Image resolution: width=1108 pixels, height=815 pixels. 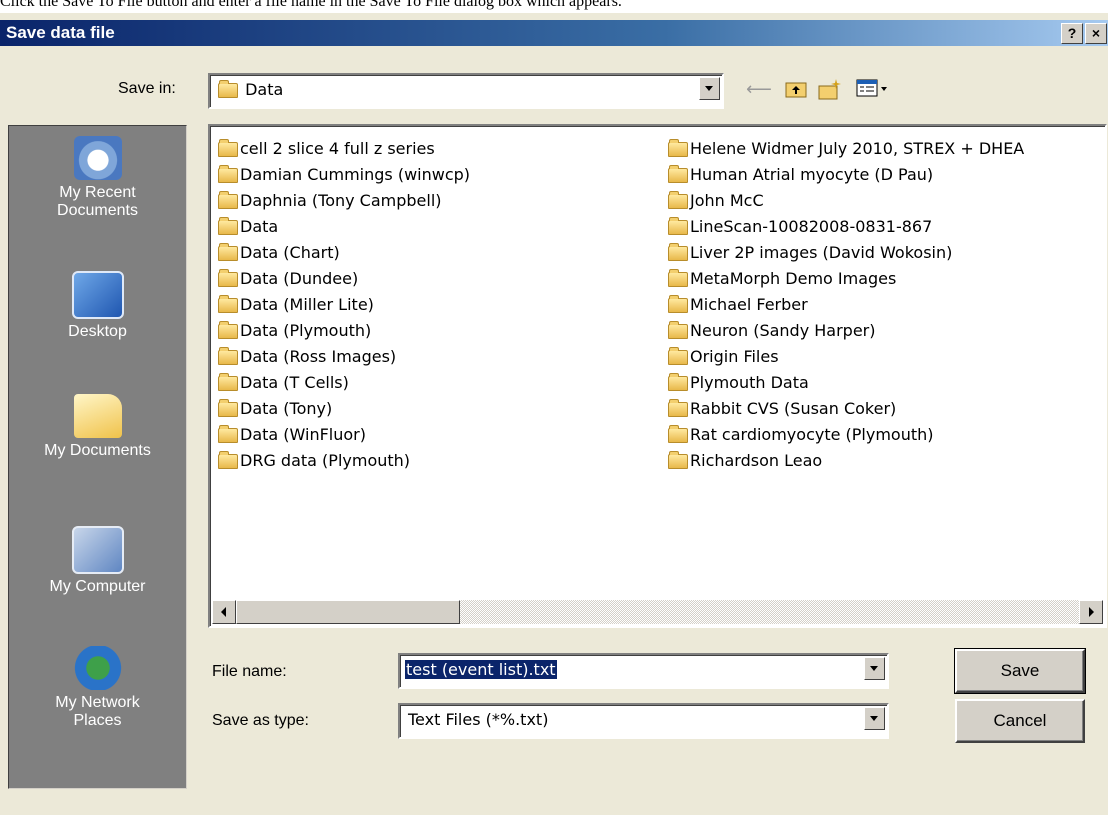 I want to click on save-button: Save, so click(x=1020, y=671).